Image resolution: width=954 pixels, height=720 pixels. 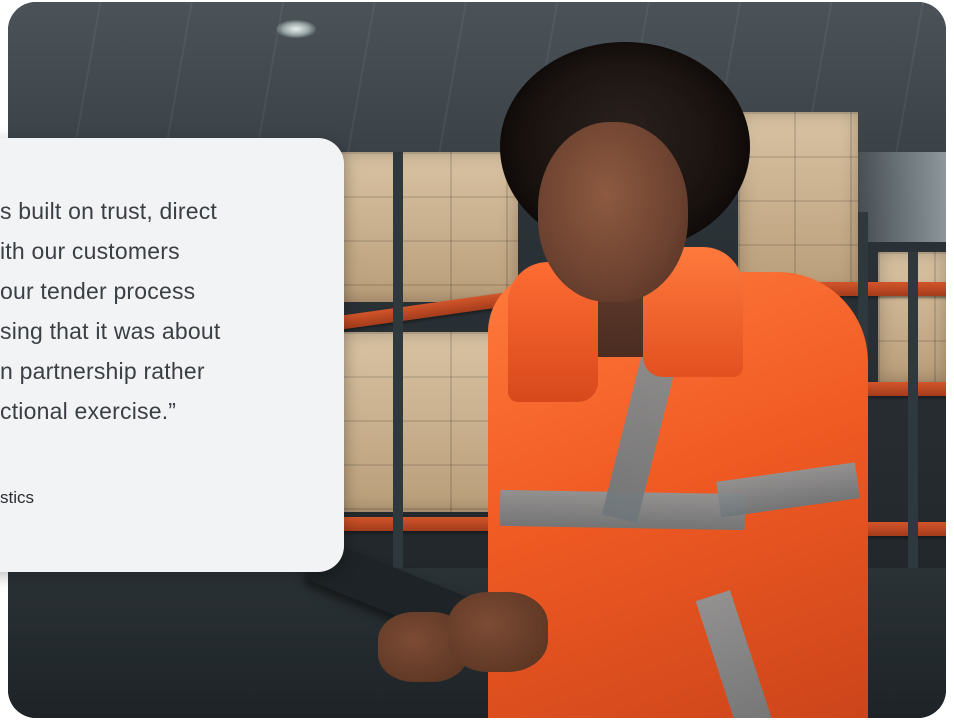 What do you see at coordinates (108, 211) in the screenshot?
I see `quote-line: s built on trust, direct` at bounding box center [108, 211].